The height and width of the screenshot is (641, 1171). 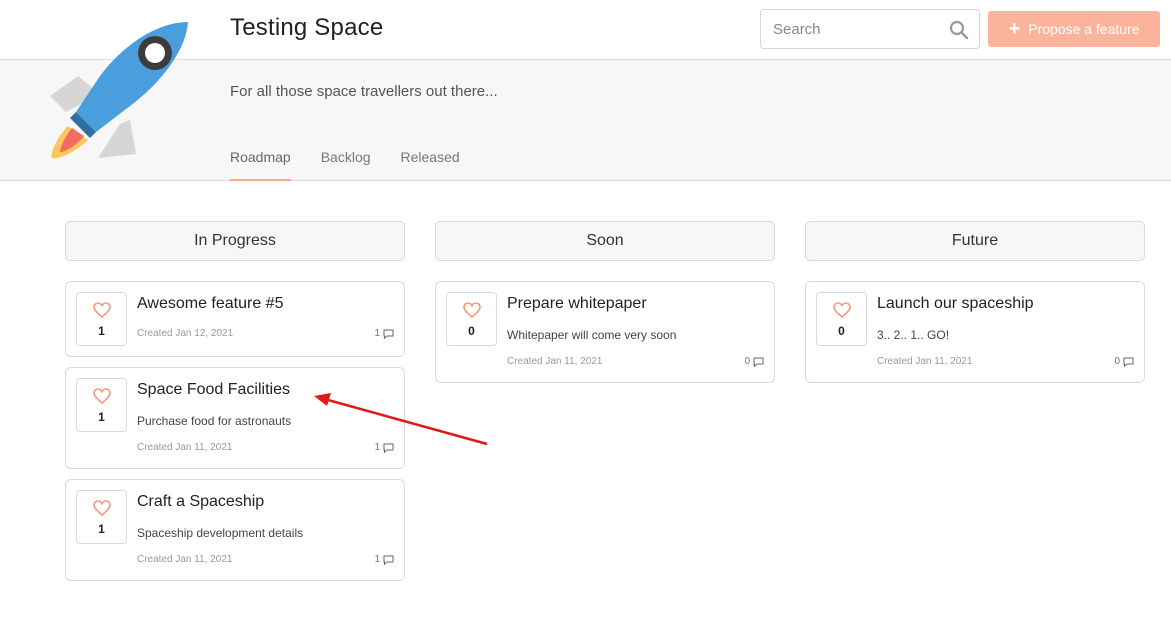 I want to click on plus-icon: +, so click(x=1014, y=29).